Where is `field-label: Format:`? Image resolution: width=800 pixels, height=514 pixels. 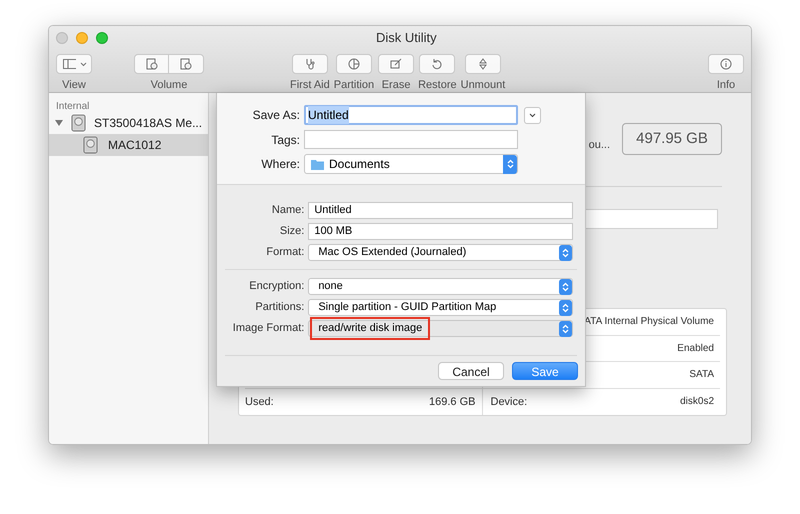
field-label: Format: is located at coordinates (285, 252).